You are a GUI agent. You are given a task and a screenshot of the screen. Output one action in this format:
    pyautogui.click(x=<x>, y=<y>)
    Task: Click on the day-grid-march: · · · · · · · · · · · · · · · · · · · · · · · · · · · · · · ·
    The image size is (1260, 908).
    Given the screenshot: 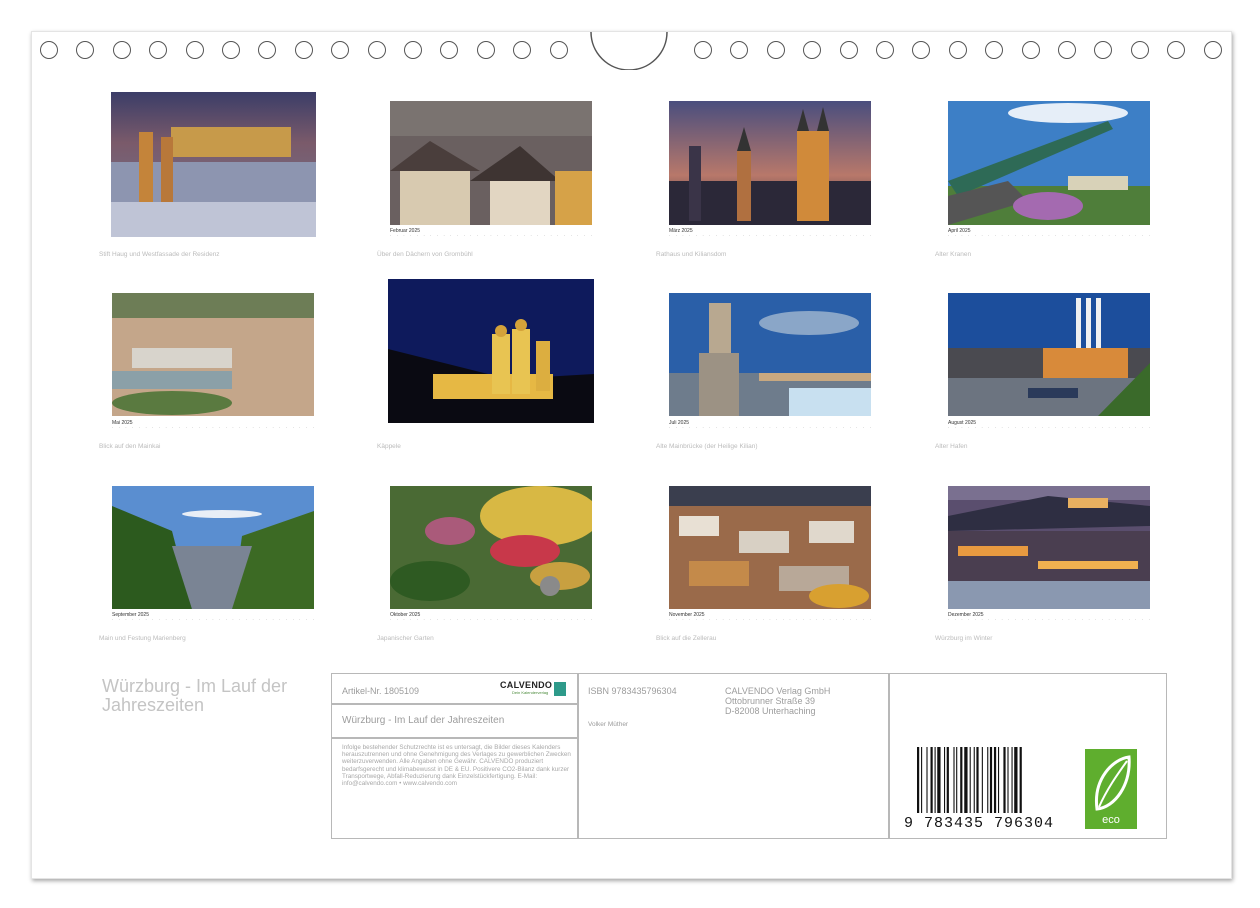 What is the action you would take?
    pyautogui.click(x=770, y=237)
    